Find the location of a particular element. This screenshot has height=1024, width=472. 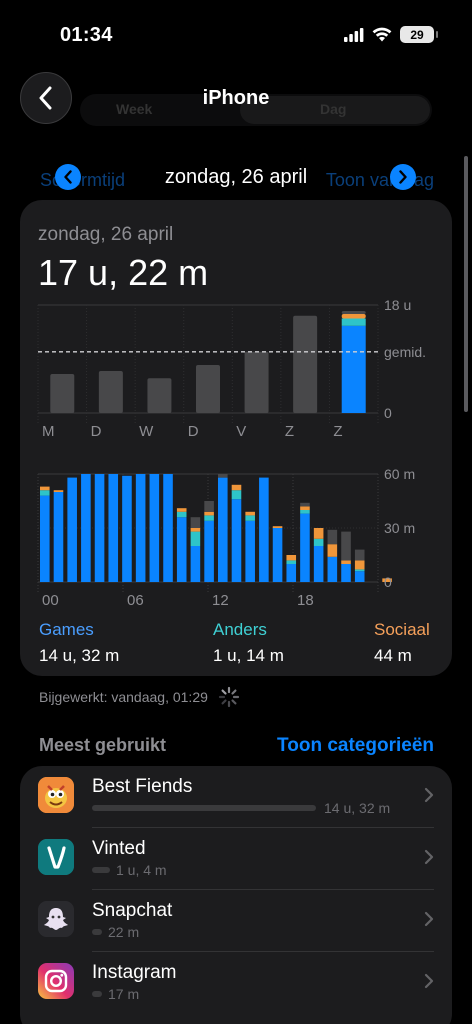

y-tick-label: 0 is located at coordinates (388, 413).